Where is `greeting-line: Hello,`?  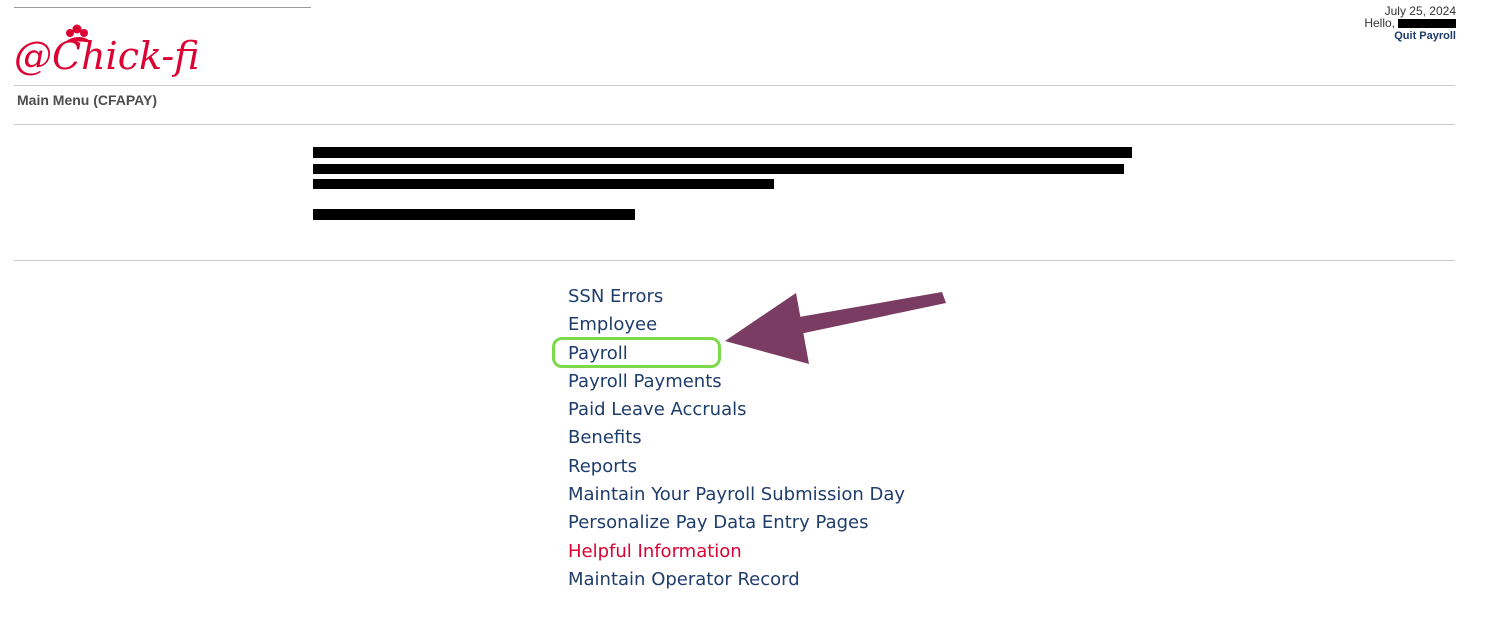 greeting-line: Hello, is located at coordinates (1410, 23).